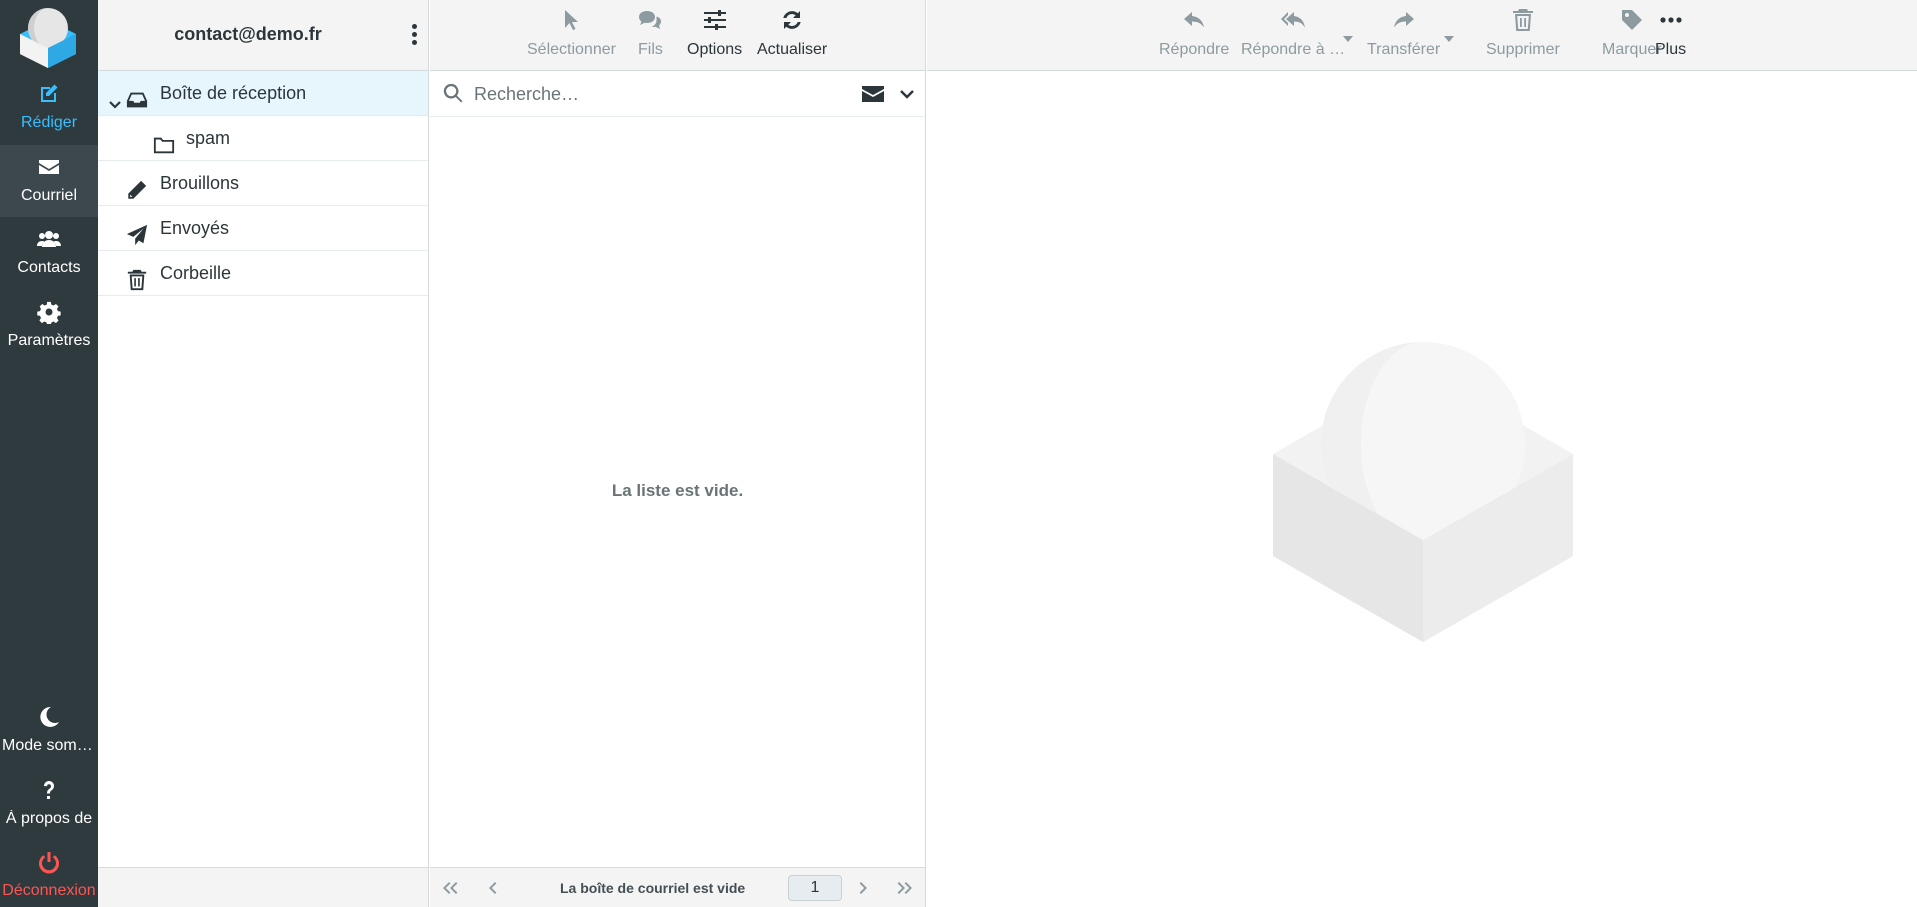 This screenshot has height=907, width=1917. I want to click on forward-dropdown-icon, so click(1449, 36).